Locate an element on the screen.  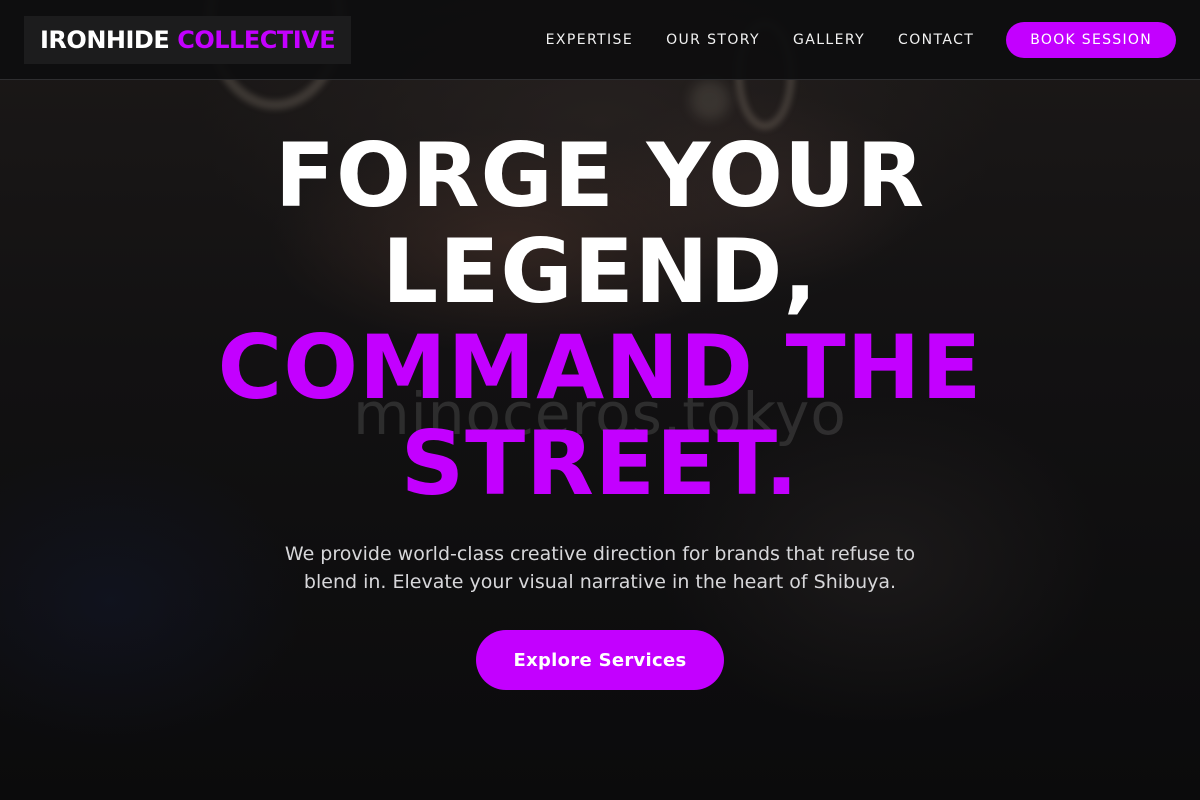
brand-name-primary: IRONHIDE is located at coordinates (105, 39).